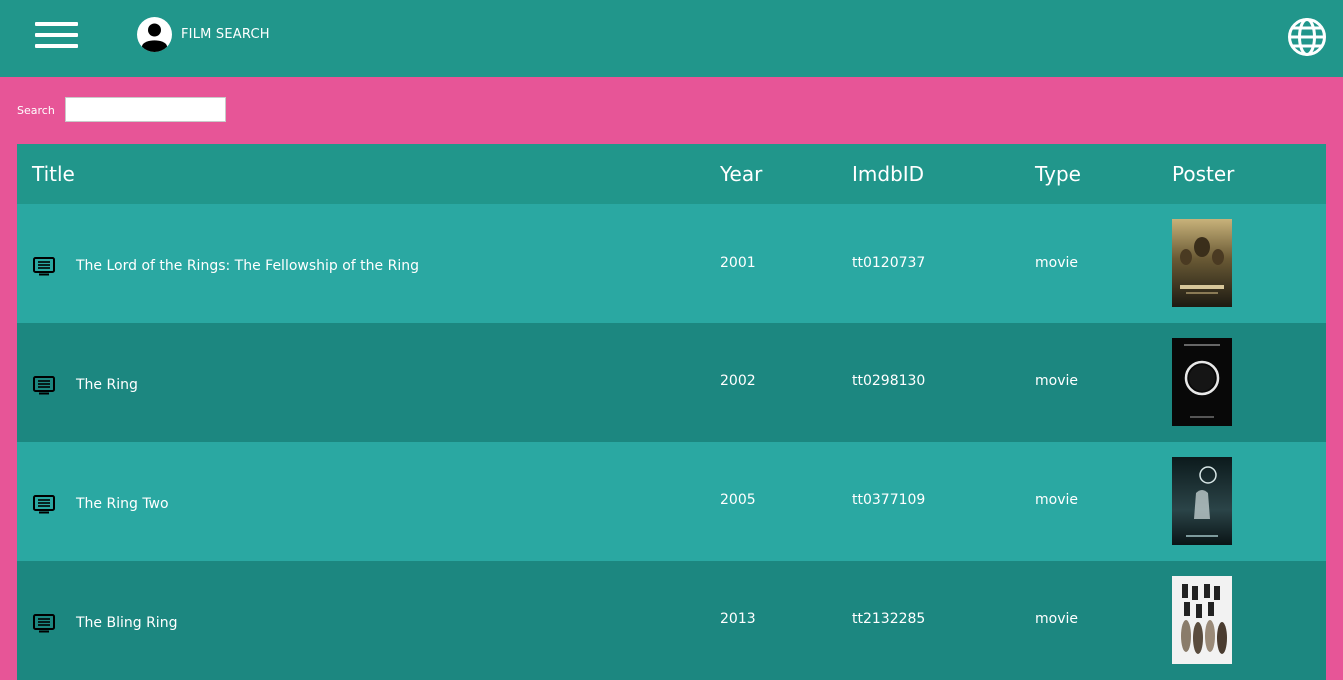 The height and width of the screenshot is (680, 1343). Describe the element at coordinates (225, 34) in the screenshot. I see `app-title: FILM SEARCH` at that location.